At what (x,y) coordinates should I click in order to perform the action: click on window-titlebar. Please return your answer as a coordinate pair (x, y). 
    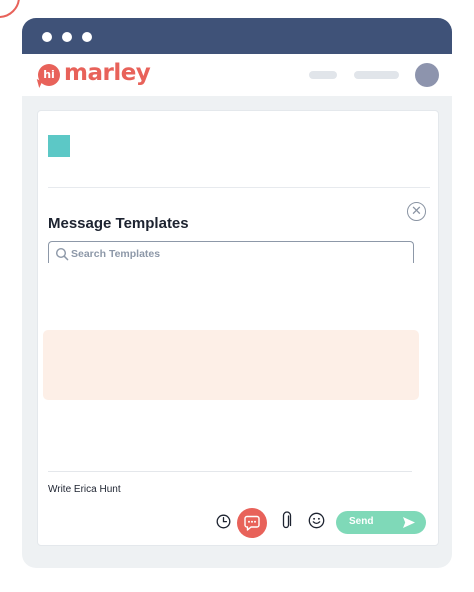
    Looking at the image, I should click on (237, 36).